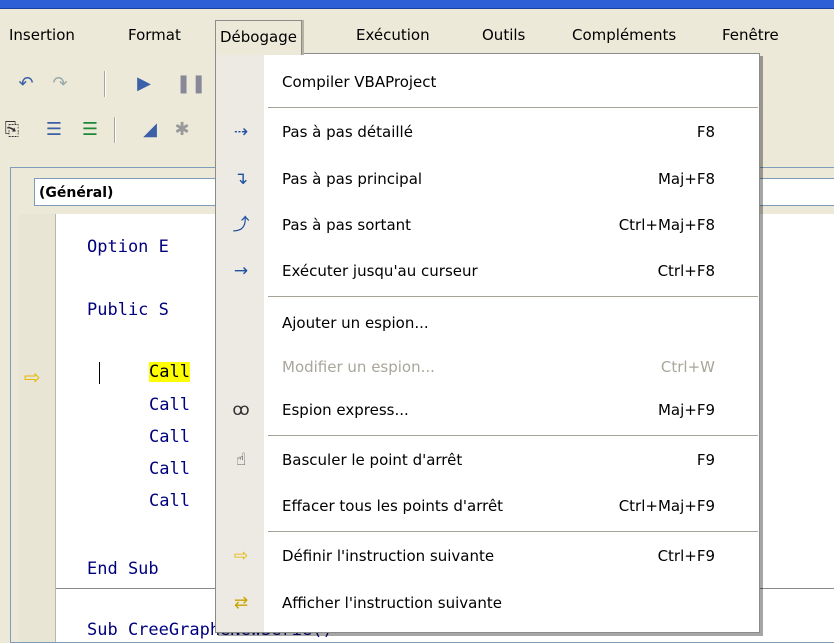 The width and height of the screenshot is (834, 643). Describe the element at coordinates (258, 37) in the screenshot. I see `menu-debogage: Débogage` at that location.